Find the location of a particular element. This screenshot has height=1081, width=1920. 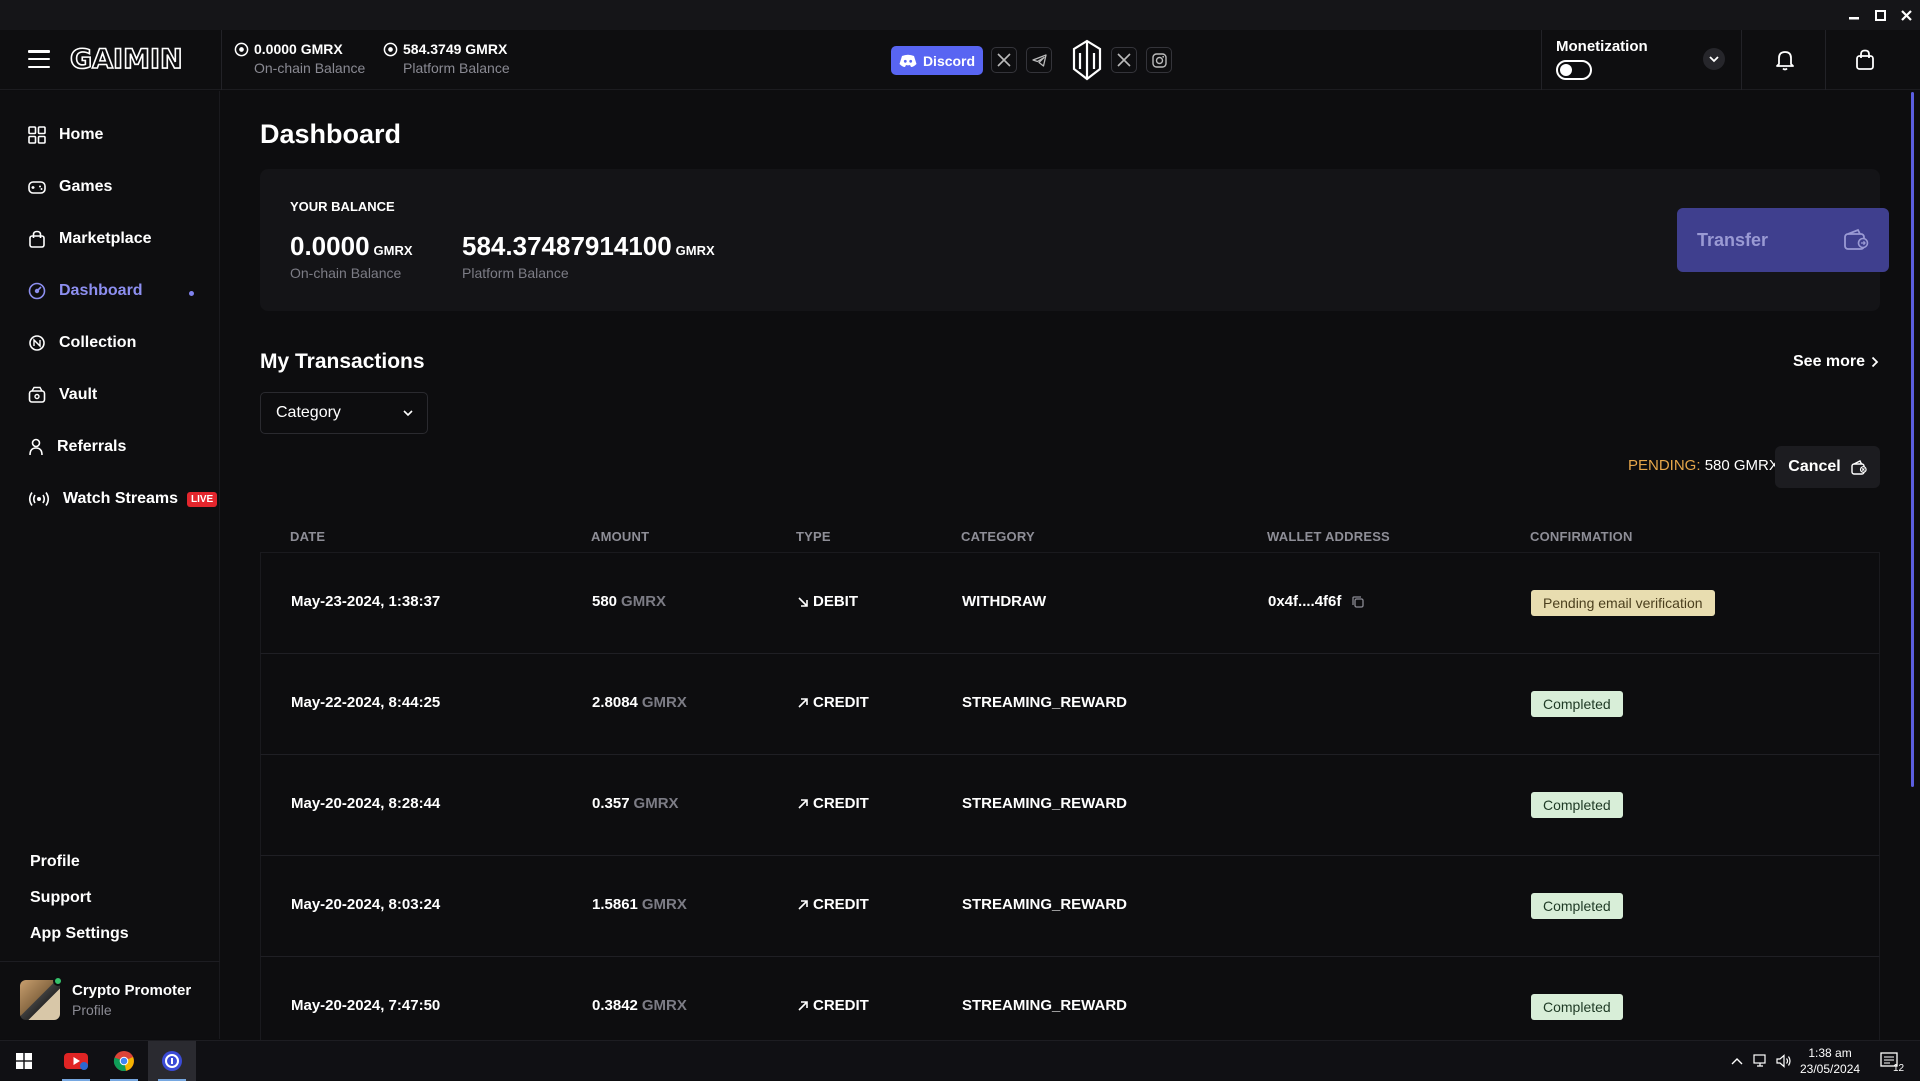

row-amount: 580 GMRX is located at coordinates (629, 601).